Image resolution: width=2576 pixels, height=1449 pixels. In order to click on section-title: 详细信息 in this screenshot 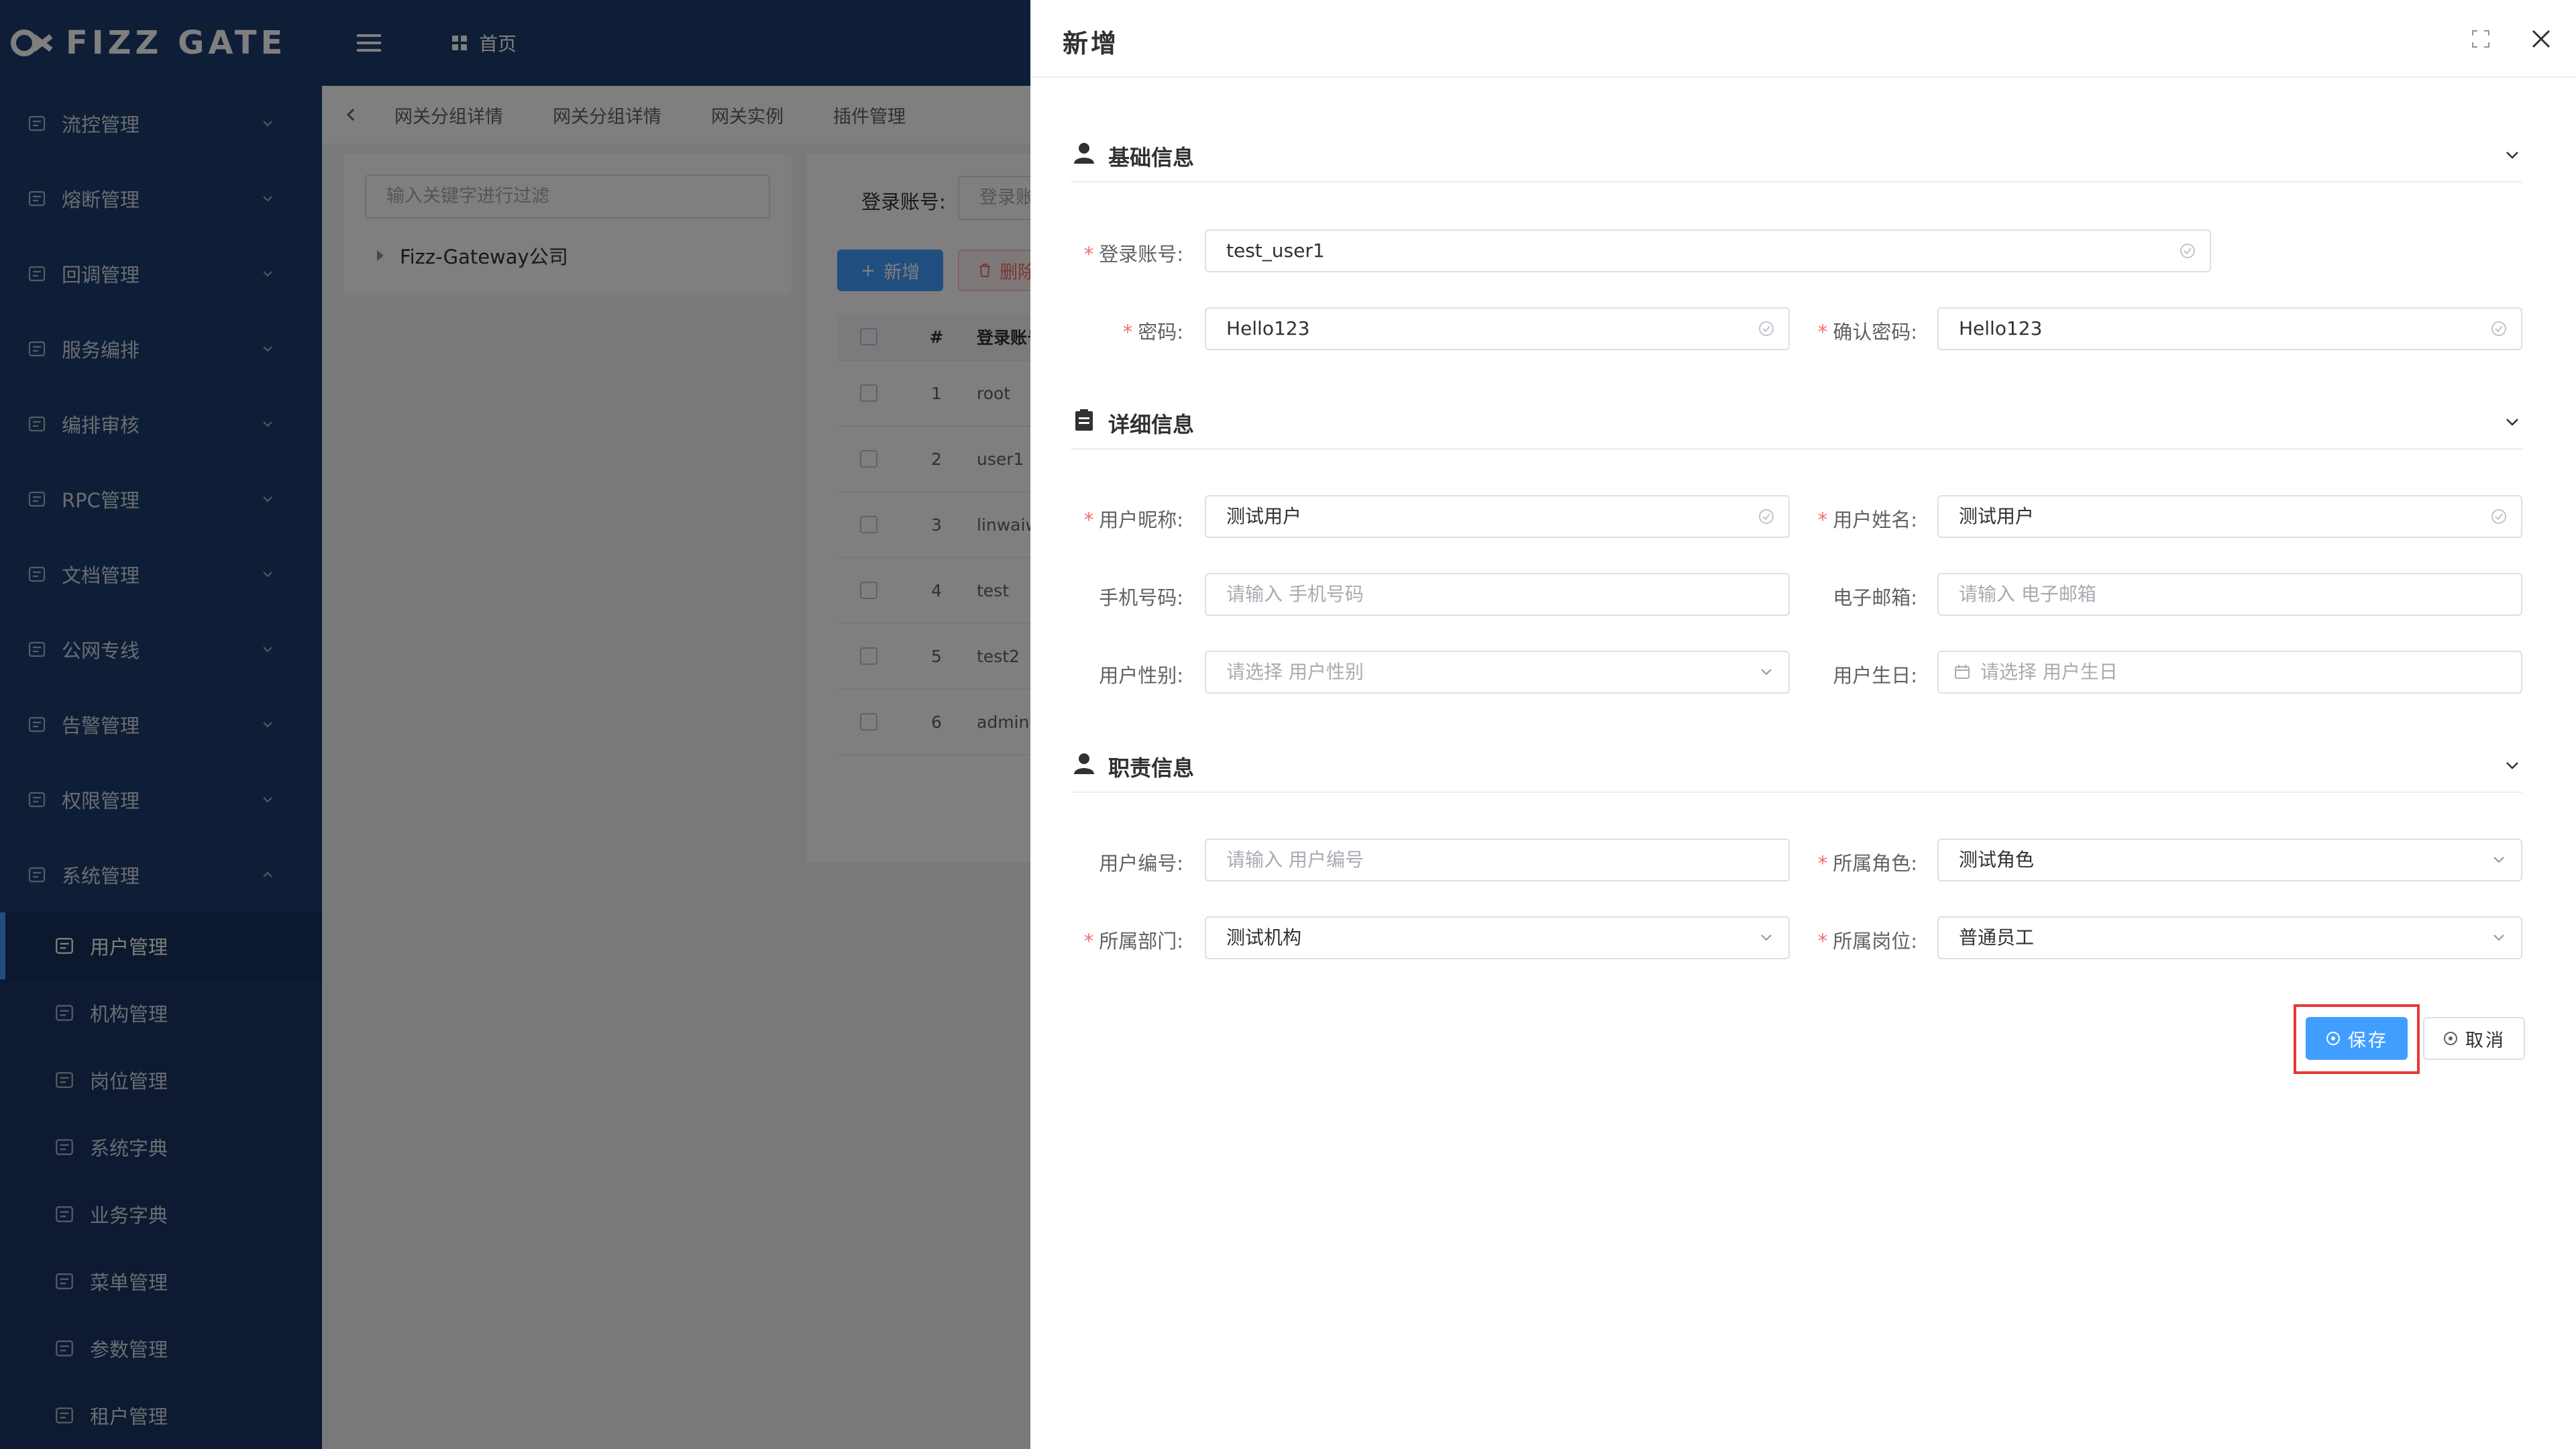, I will do `click(1151, 424)`.